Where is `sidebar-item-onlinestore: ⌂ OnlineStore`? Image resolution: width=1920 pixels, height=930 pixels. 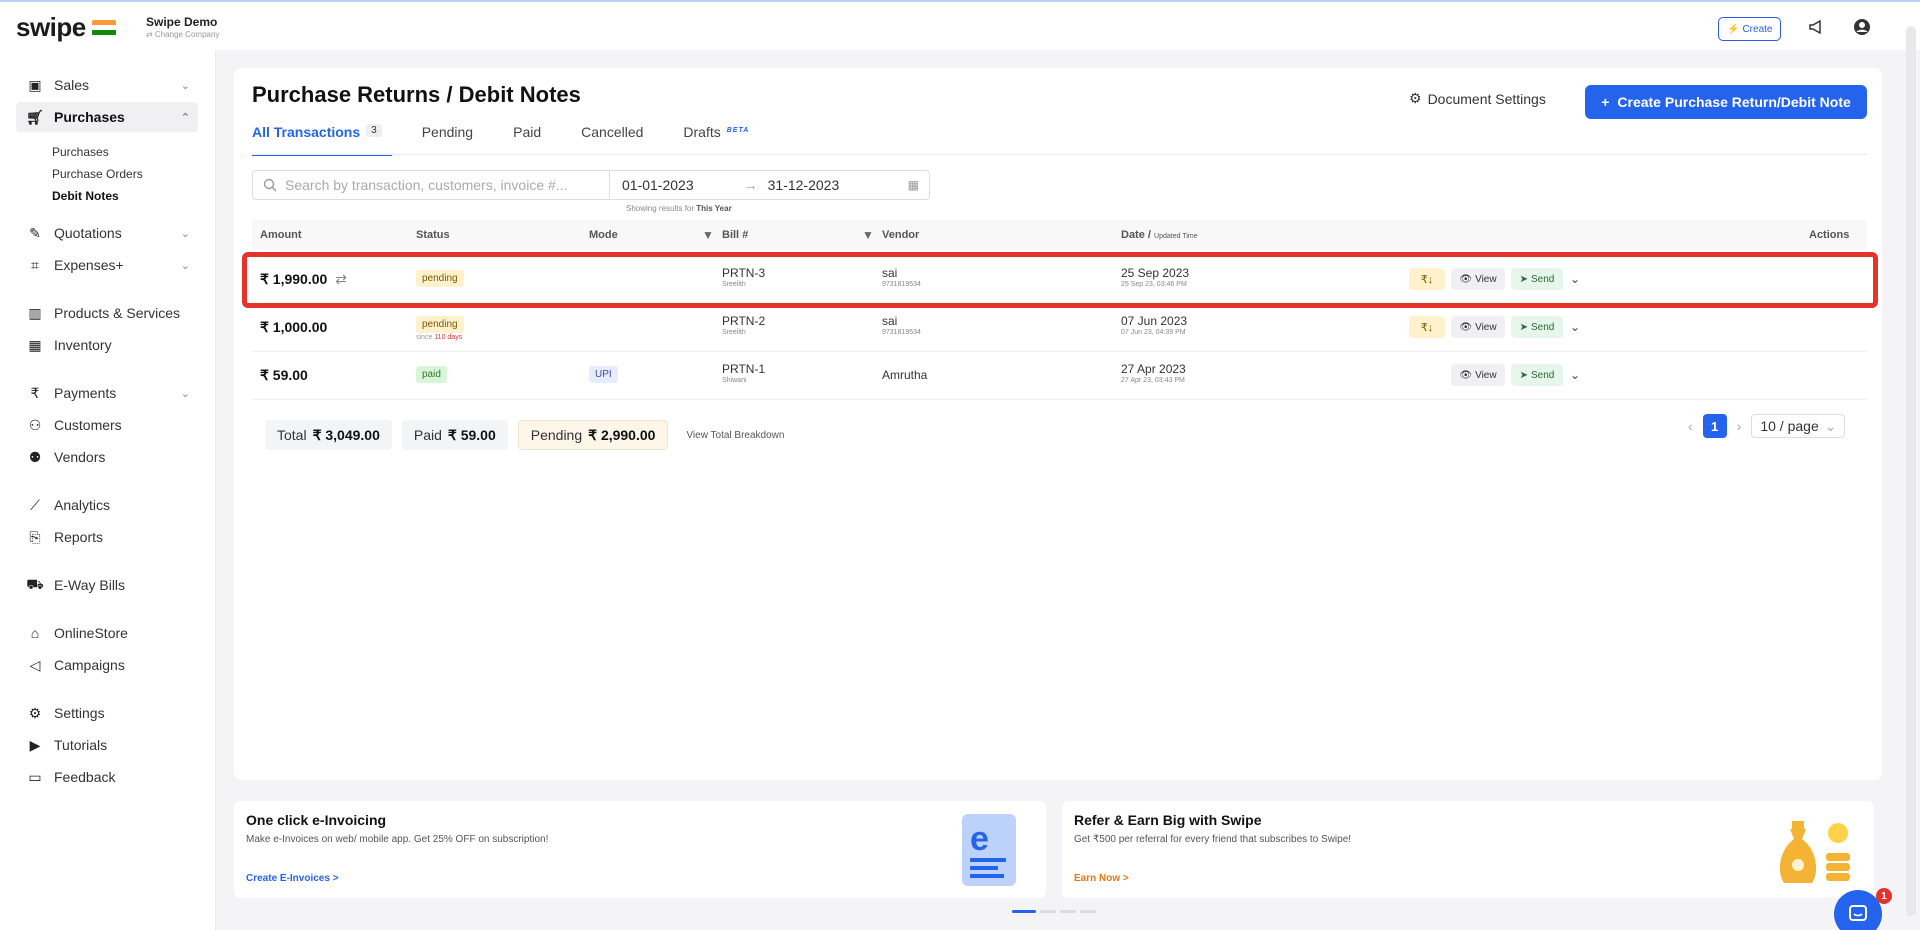 sidebar-item-onlinestore: ⌂ OnlineStore is located at coordinates (107, 633).